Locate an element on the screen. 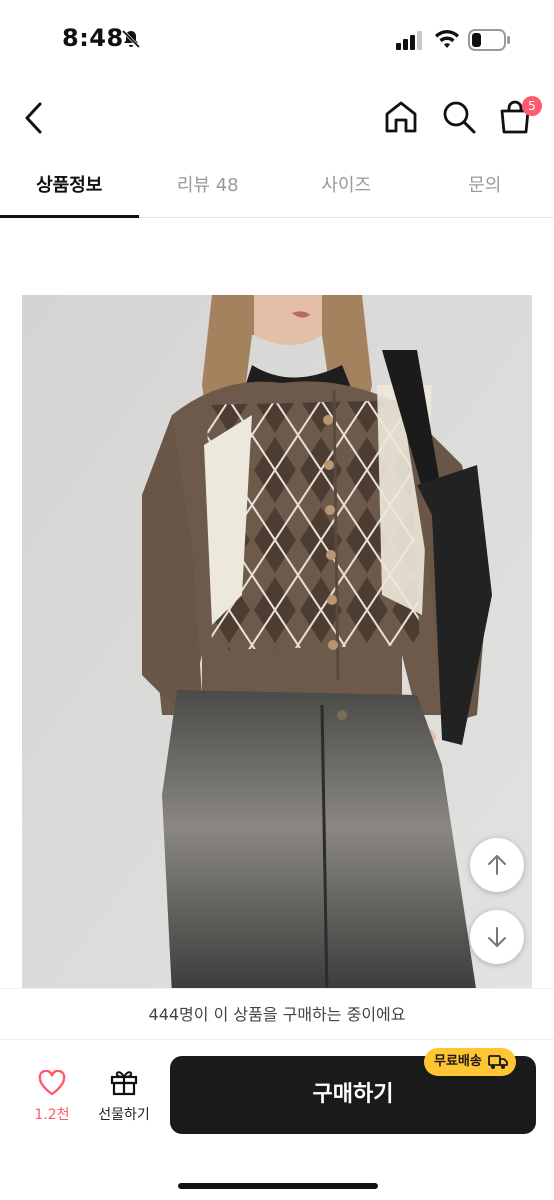 This screenshot has height=1200, width=554. product-tab-bar: 상품정보 리뷰 48 사이즈 문의 is located at coordinates (277, 189).